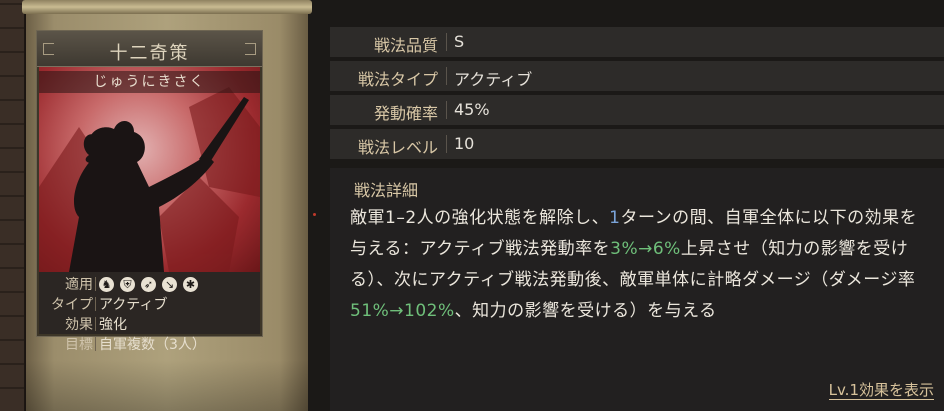 The image size is (944, 411). I want to click on card-title-bar: 十二奇策, so click(149, 49).